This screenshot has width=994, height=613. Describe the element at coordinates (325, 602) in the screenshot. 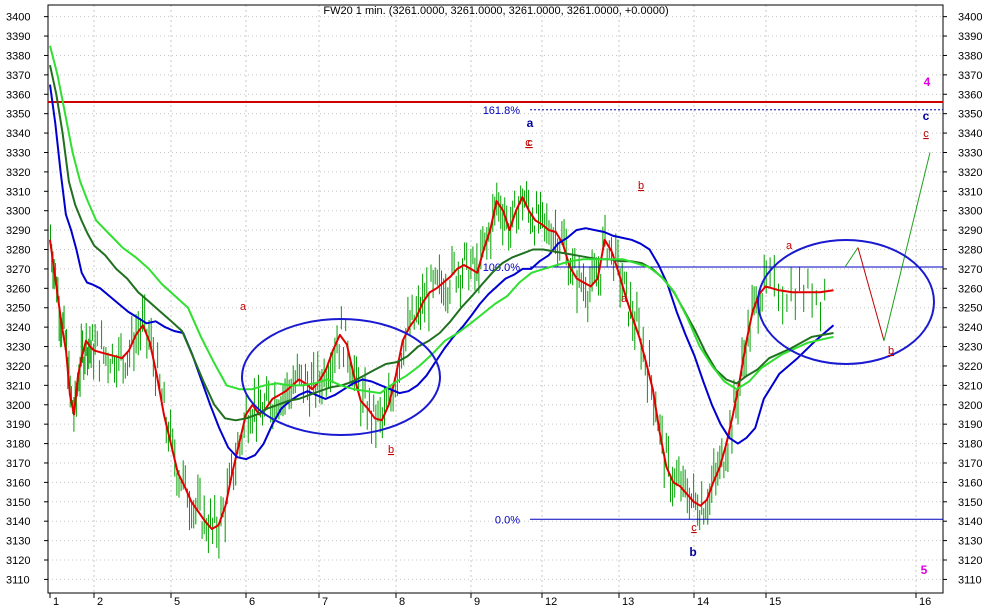

I see `x-tick-label: 7` at that location.